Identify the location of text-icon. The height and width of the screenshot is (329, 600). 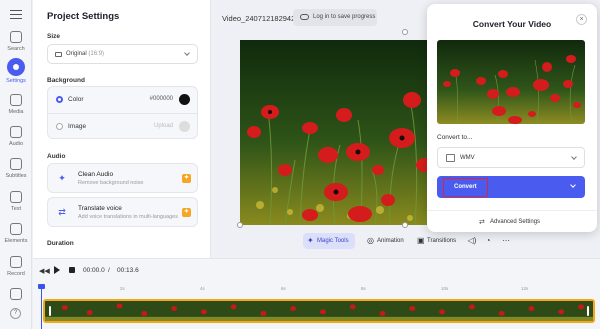
(16, 197).